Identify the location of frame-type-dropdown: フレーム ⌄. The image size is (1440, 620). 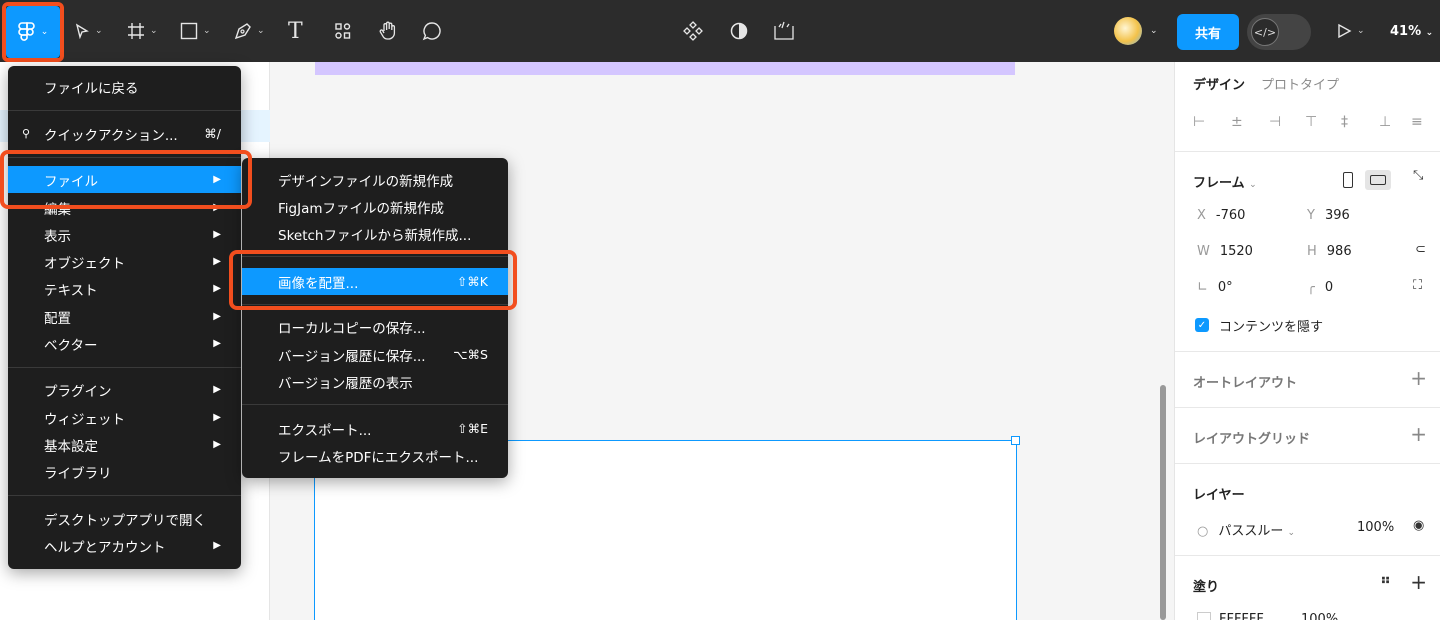
(1225, 181).